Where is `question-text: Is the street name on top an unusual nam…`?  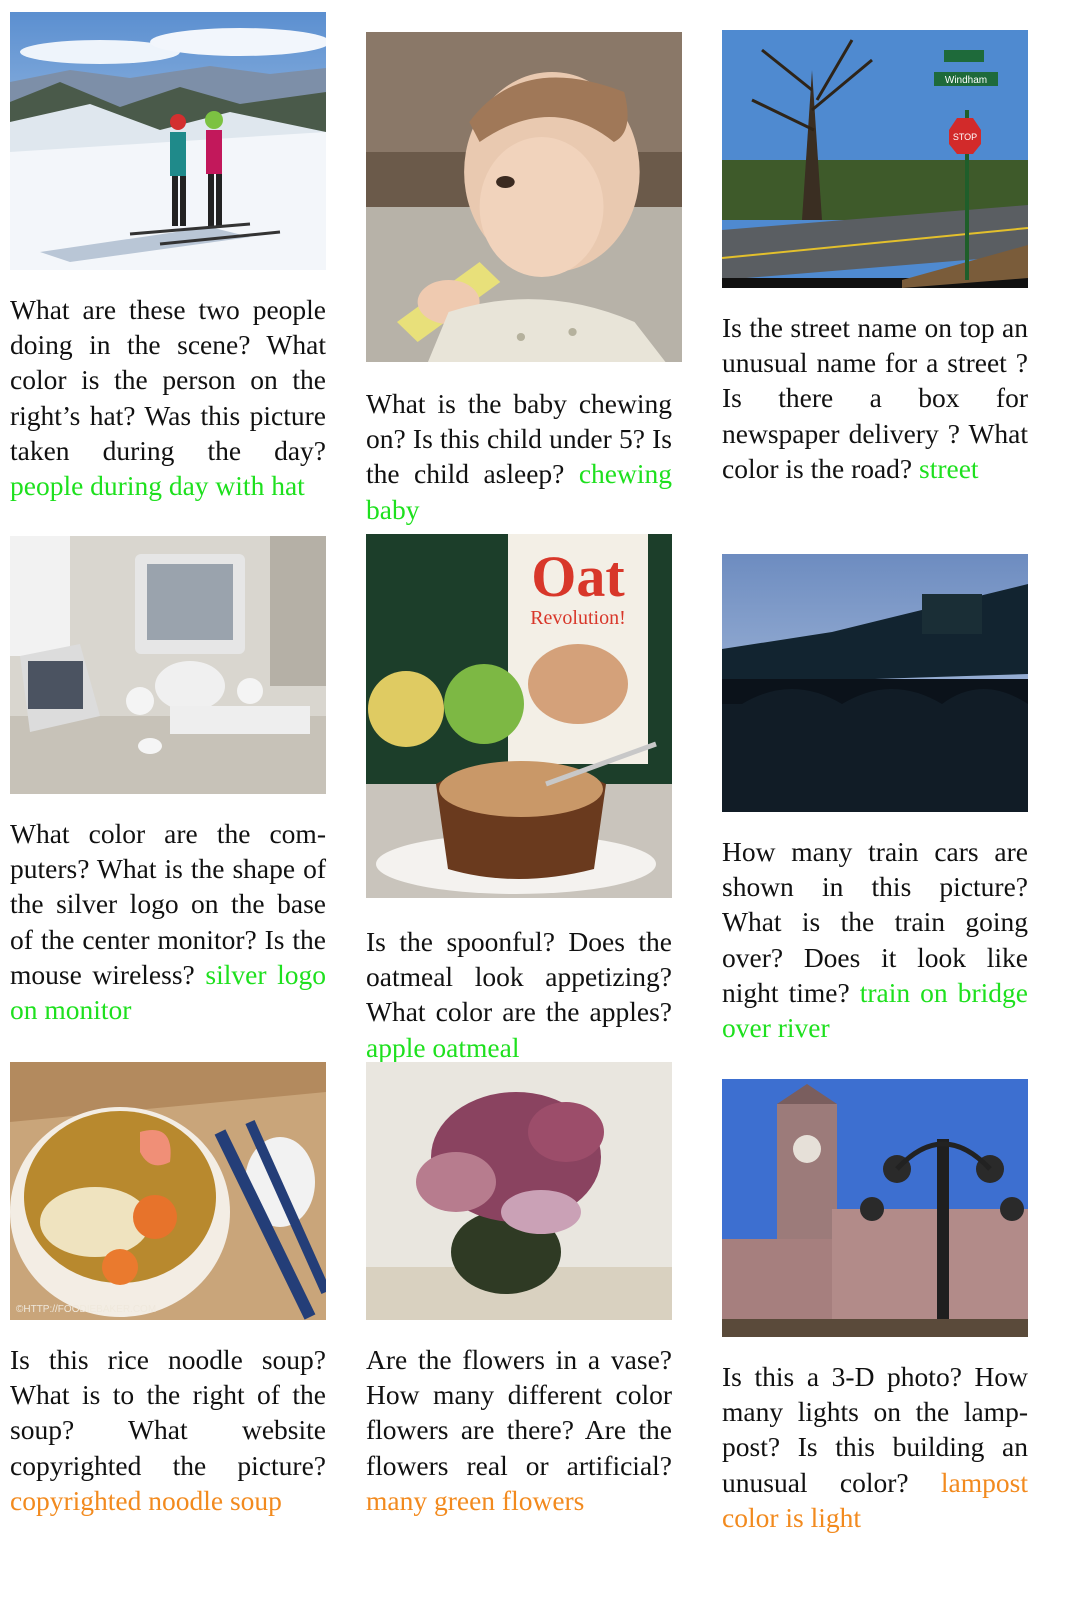 question-text: Is the street name on top an unusual nam… is located at coordinates (875, 398).